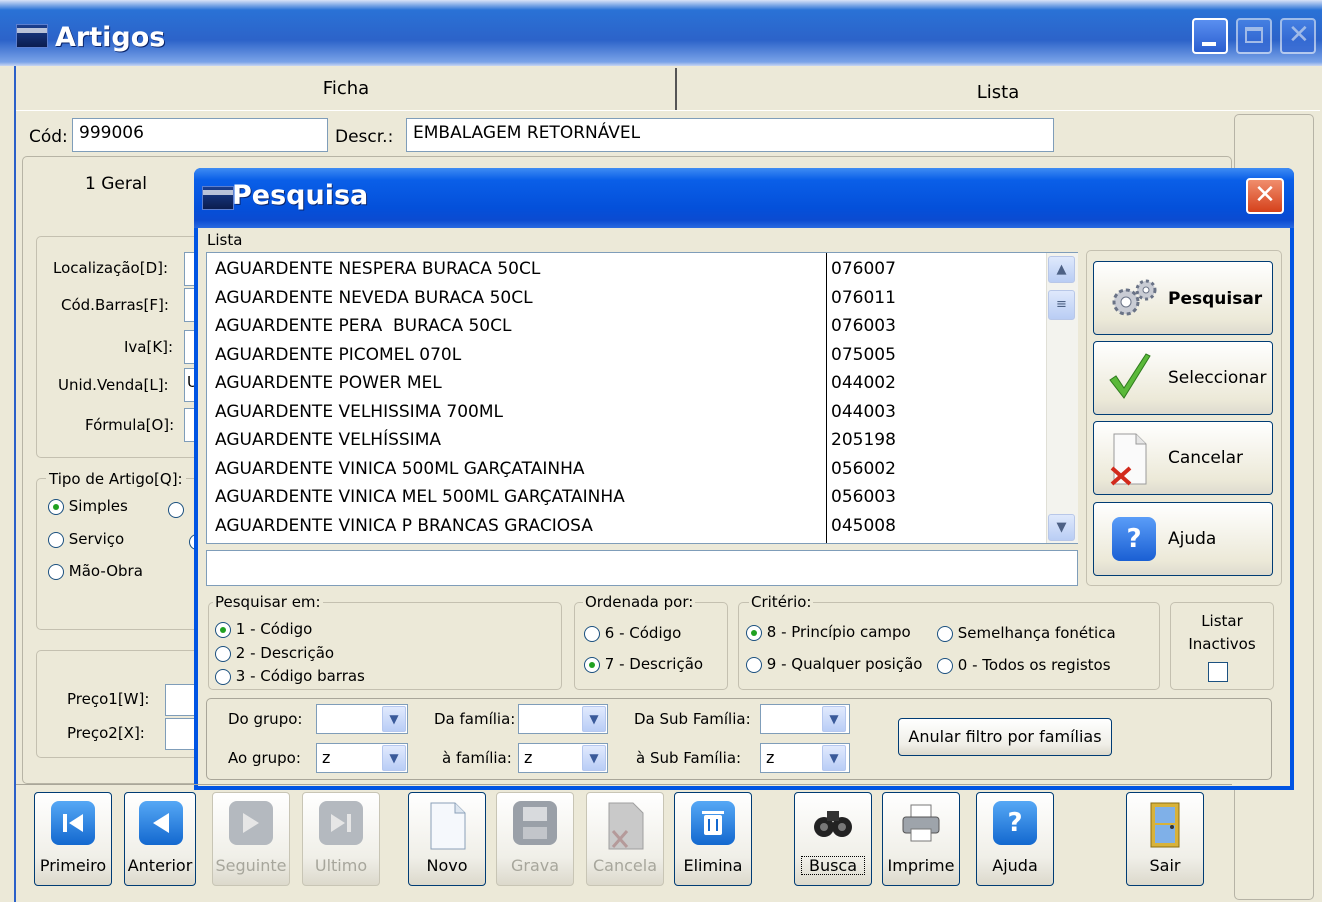 This screenshot has width=1322, height=902. I want to click on help-icon: ?, so click(1134, 539).